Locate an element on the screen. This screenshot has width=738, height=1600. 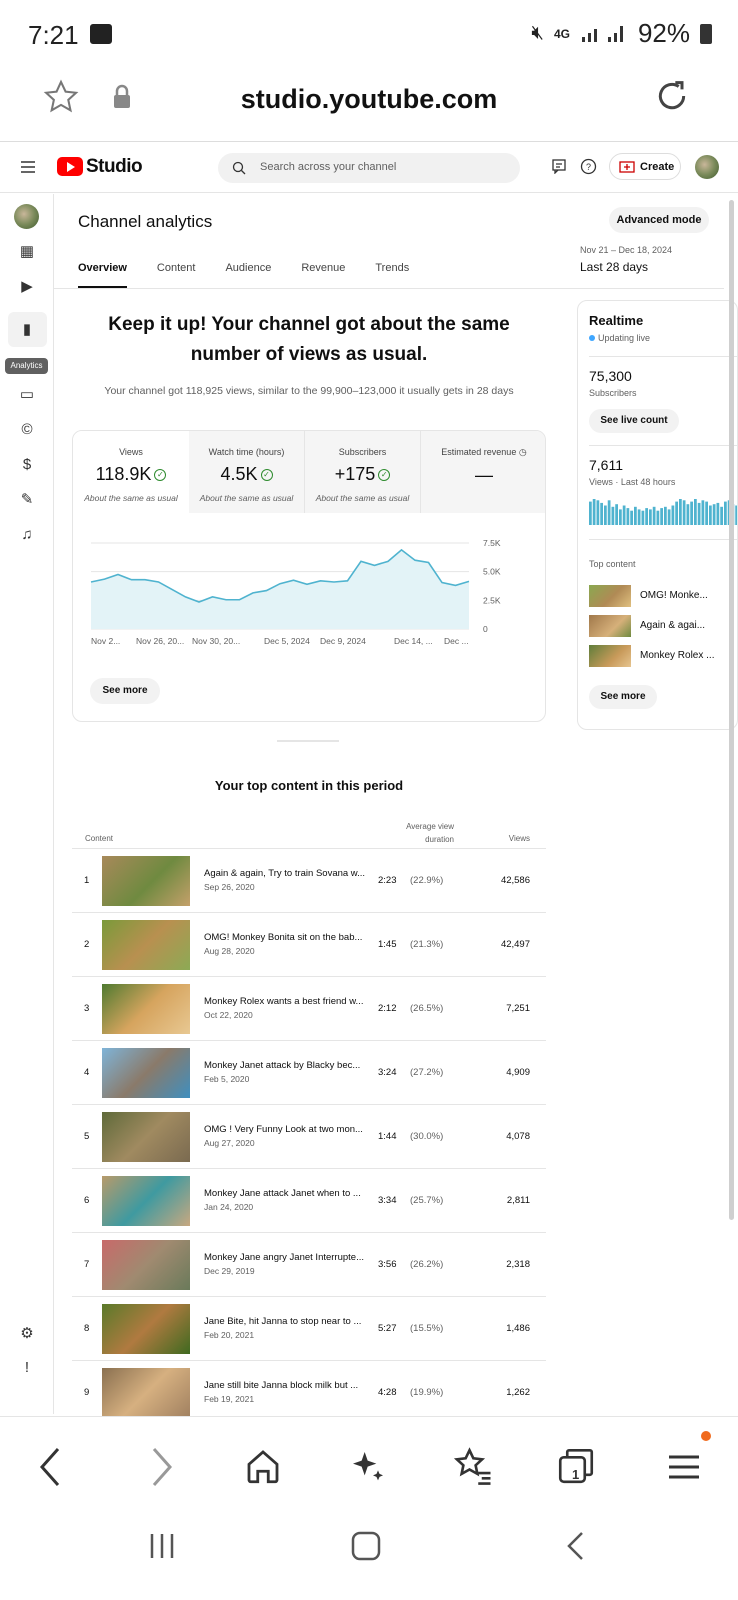
account-avatar is located at coordinates (707, 167).